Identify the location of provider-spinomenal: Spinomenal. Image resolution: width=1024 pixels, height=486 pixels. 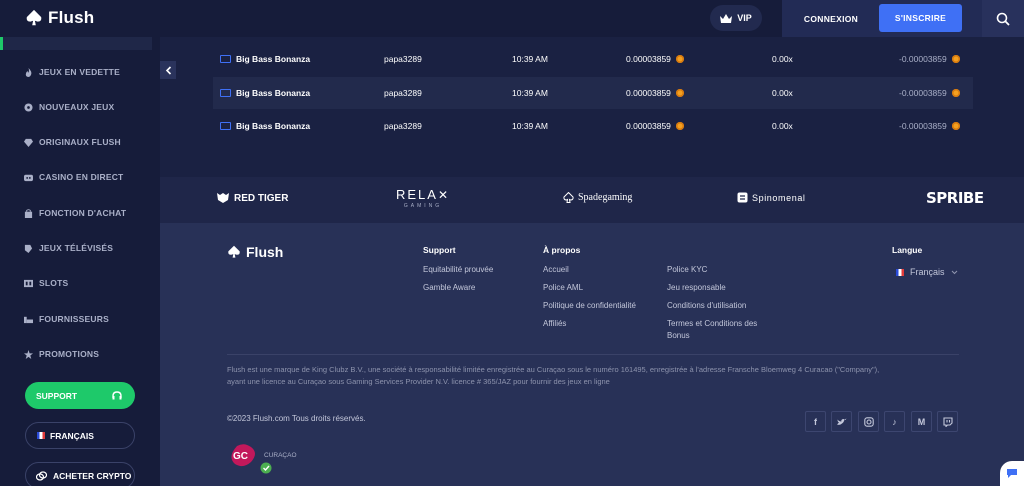
(771, 197).